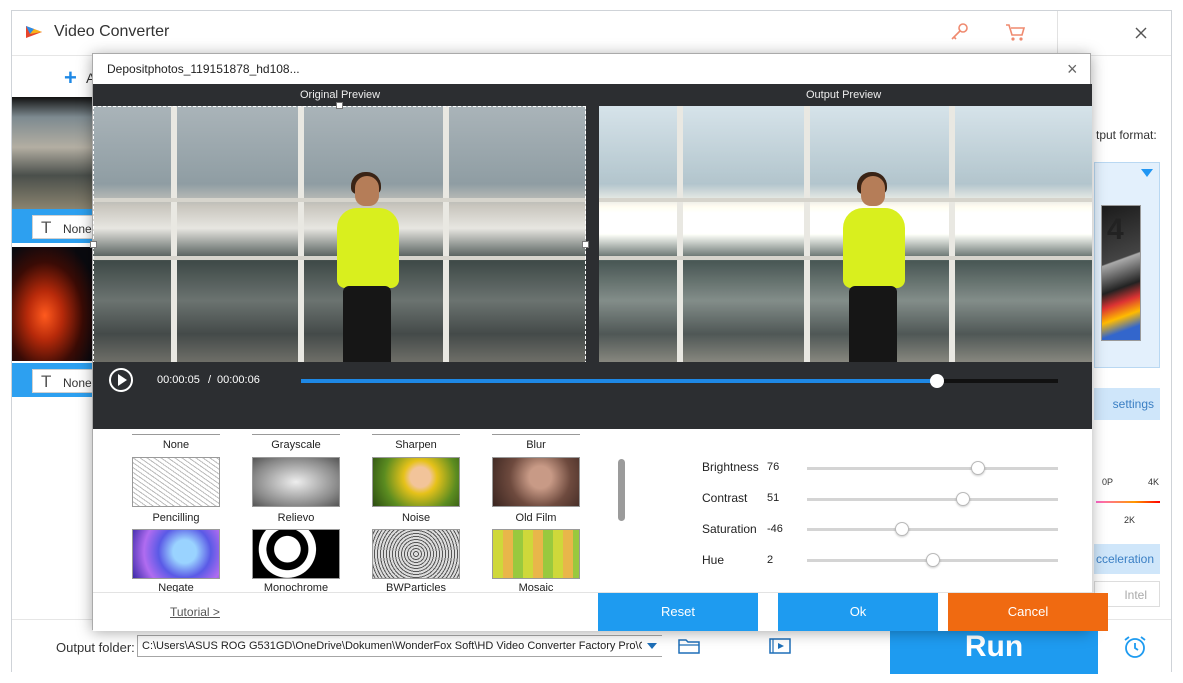  Describe the element at coordinates (1135, 647) in the screenshot. I see `alarm-icon` at that location.